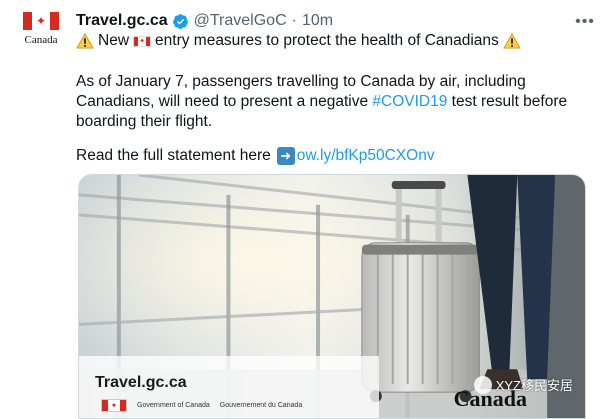 Image resolution: width=612 pixels, height=419 pixels. I want to click on tweet-header: Travel.gc.ca @TravelGoC · 10m •••, so click(335, 21).